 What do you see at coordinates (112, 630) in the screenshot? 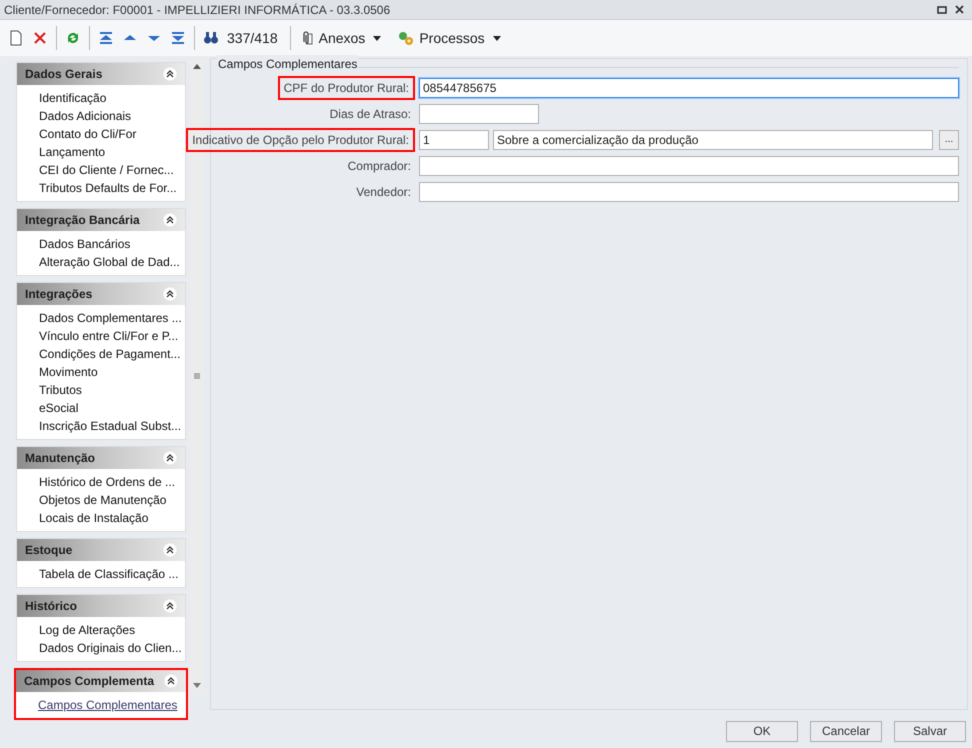
I see `sidebar-link: Log de Alterações` at bounding box center [112, 630].